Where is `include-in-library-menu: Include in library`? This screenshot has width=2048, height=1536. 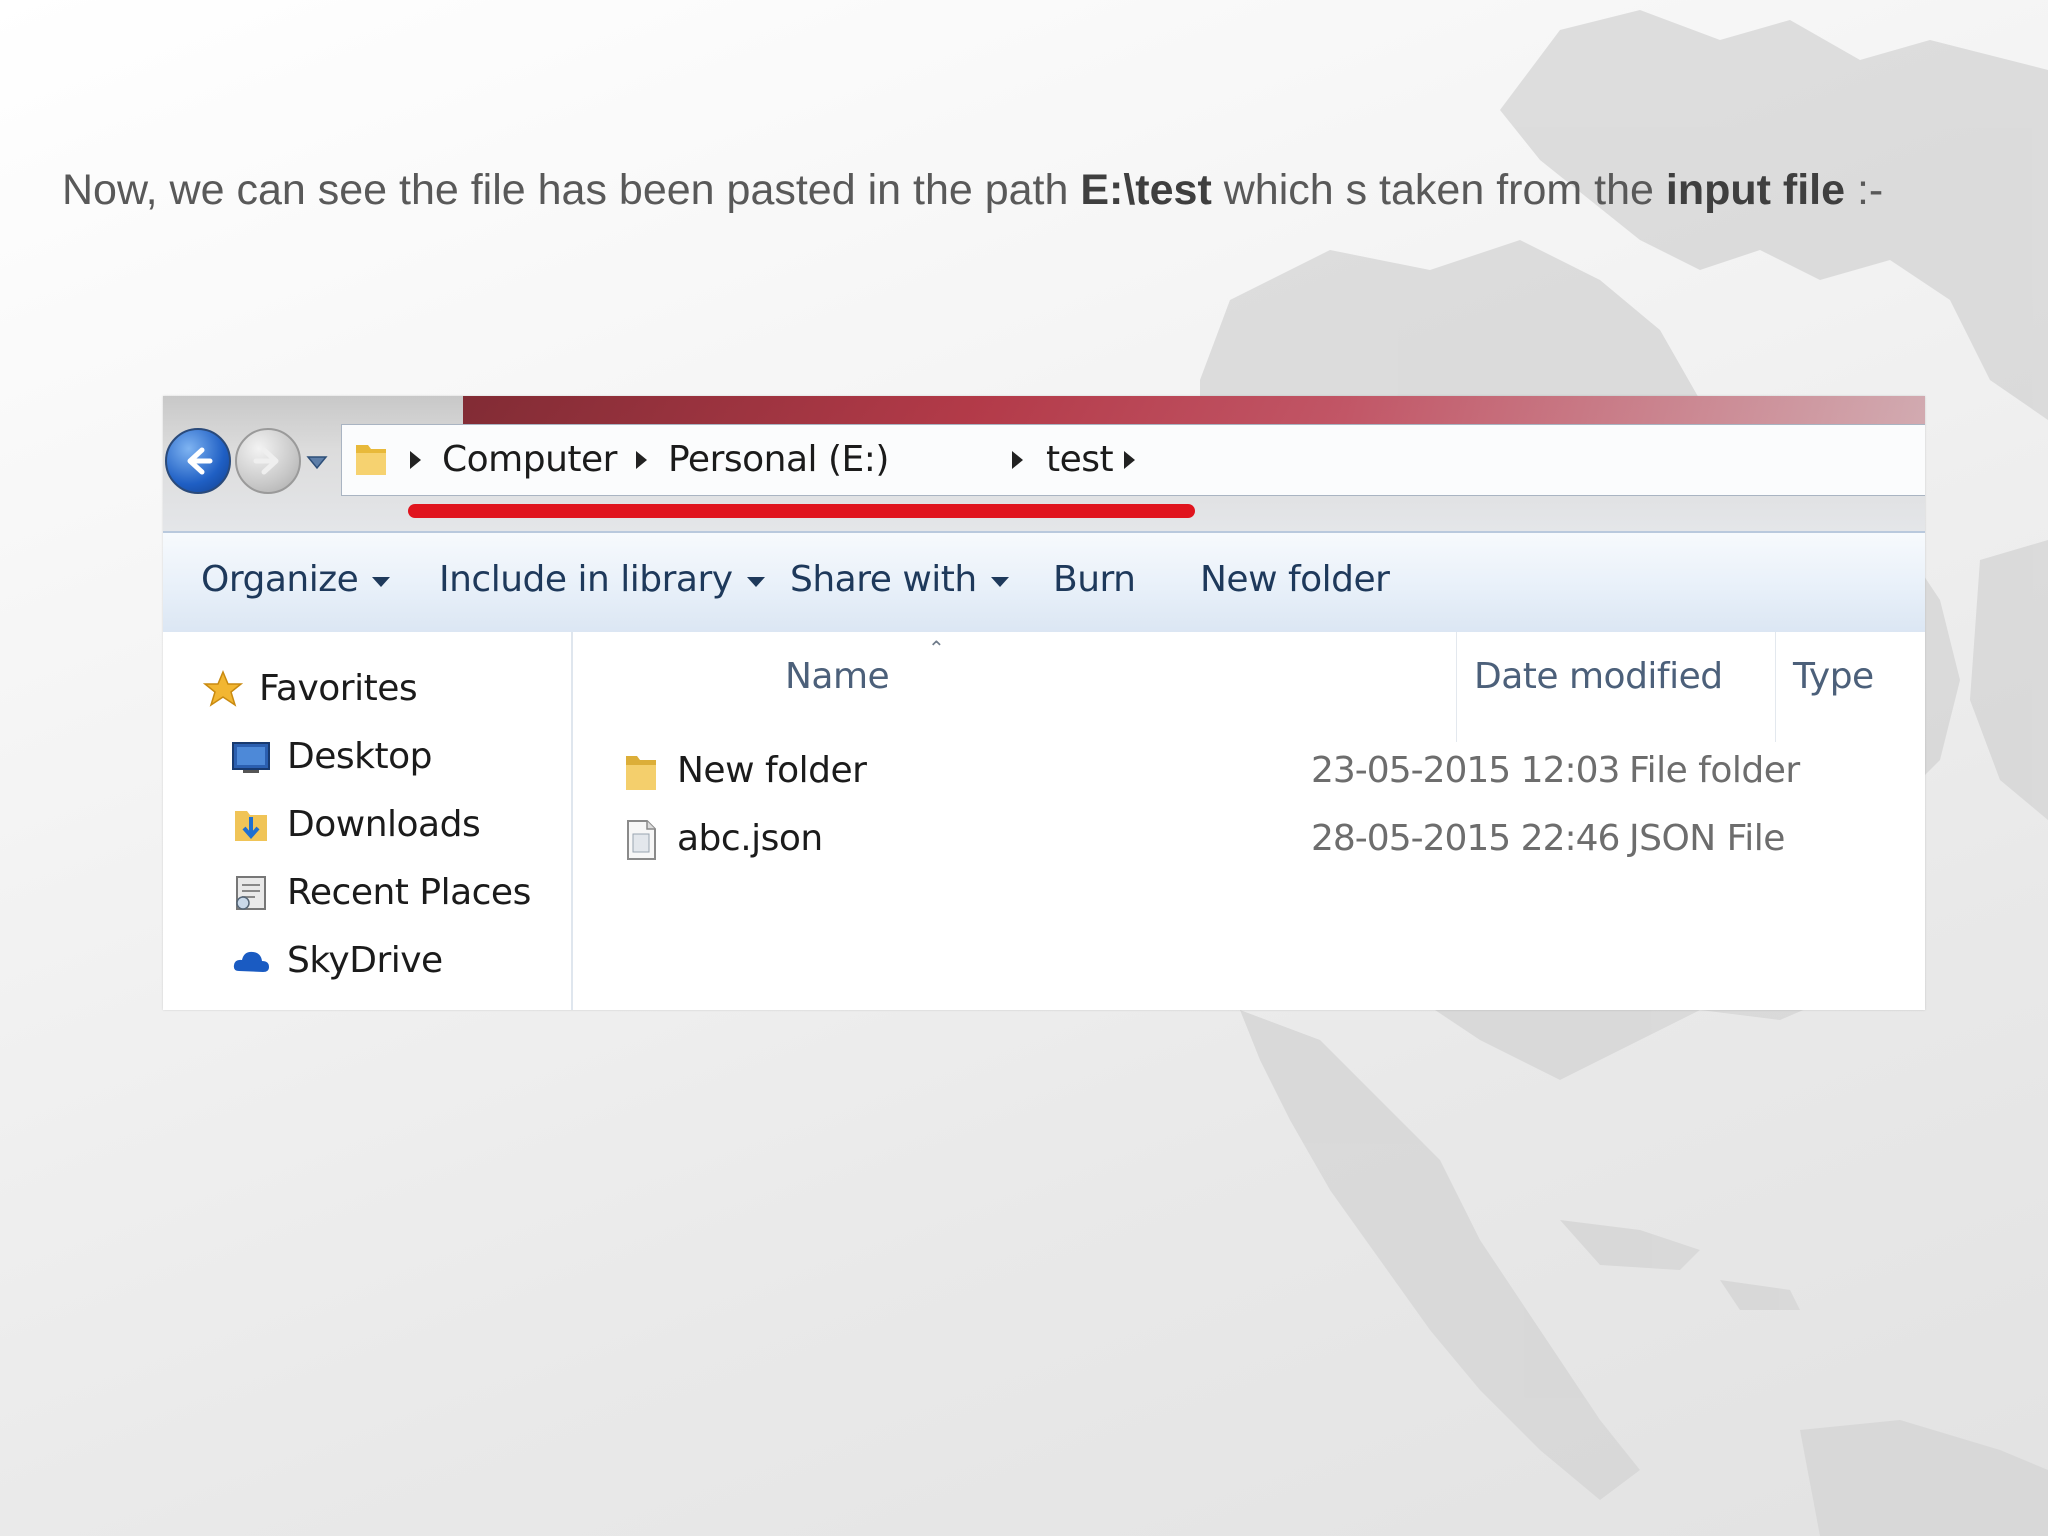
include-in-library-menu: Include in library is located at coordinates (602, 579).